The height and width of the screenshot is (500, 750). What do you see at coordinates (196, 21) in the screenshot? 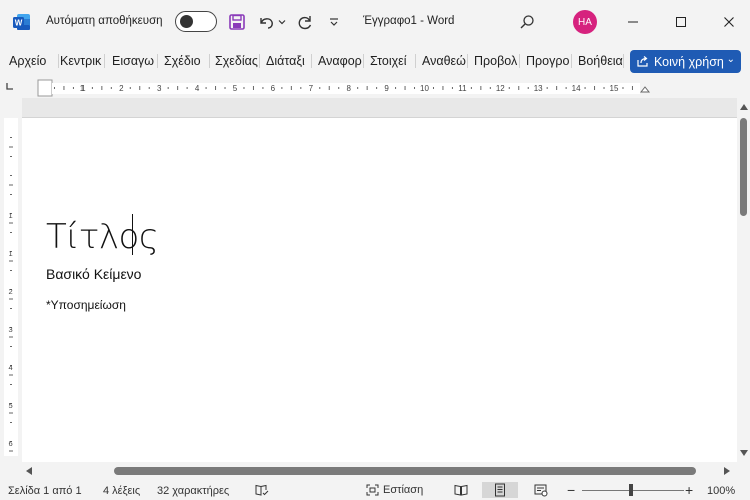
I see `autosave-toggle` at bounding box center [196, 21].